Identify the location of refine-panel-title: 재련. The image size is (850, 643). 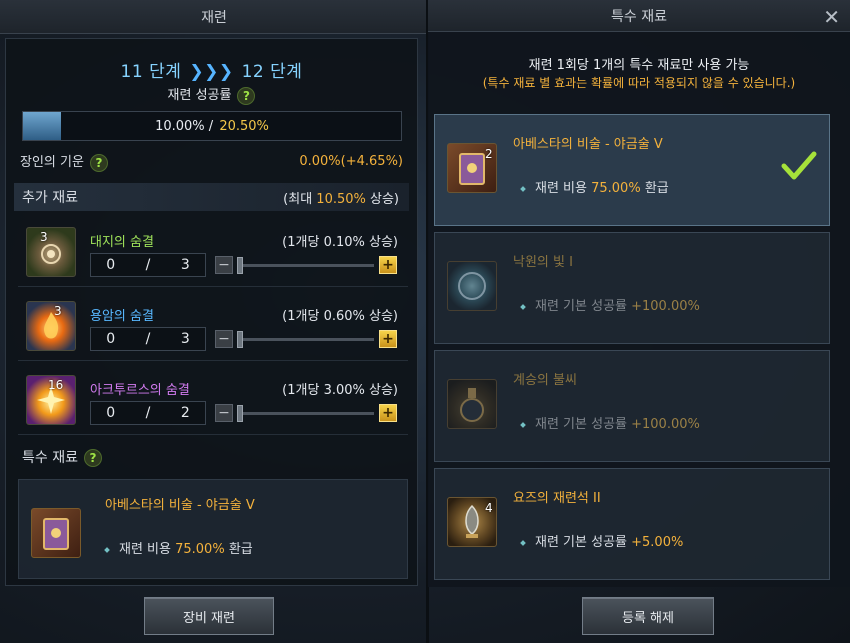
(214, 17).